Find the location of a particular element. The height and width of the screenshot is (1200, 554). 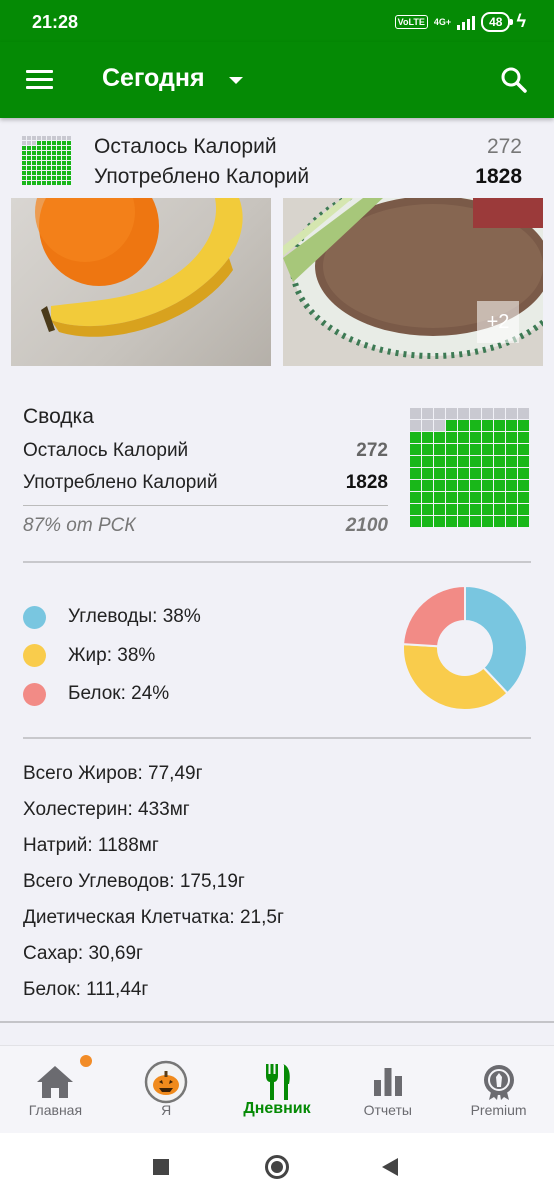

status-time: 21:28 is located at coordinates (55, 22).